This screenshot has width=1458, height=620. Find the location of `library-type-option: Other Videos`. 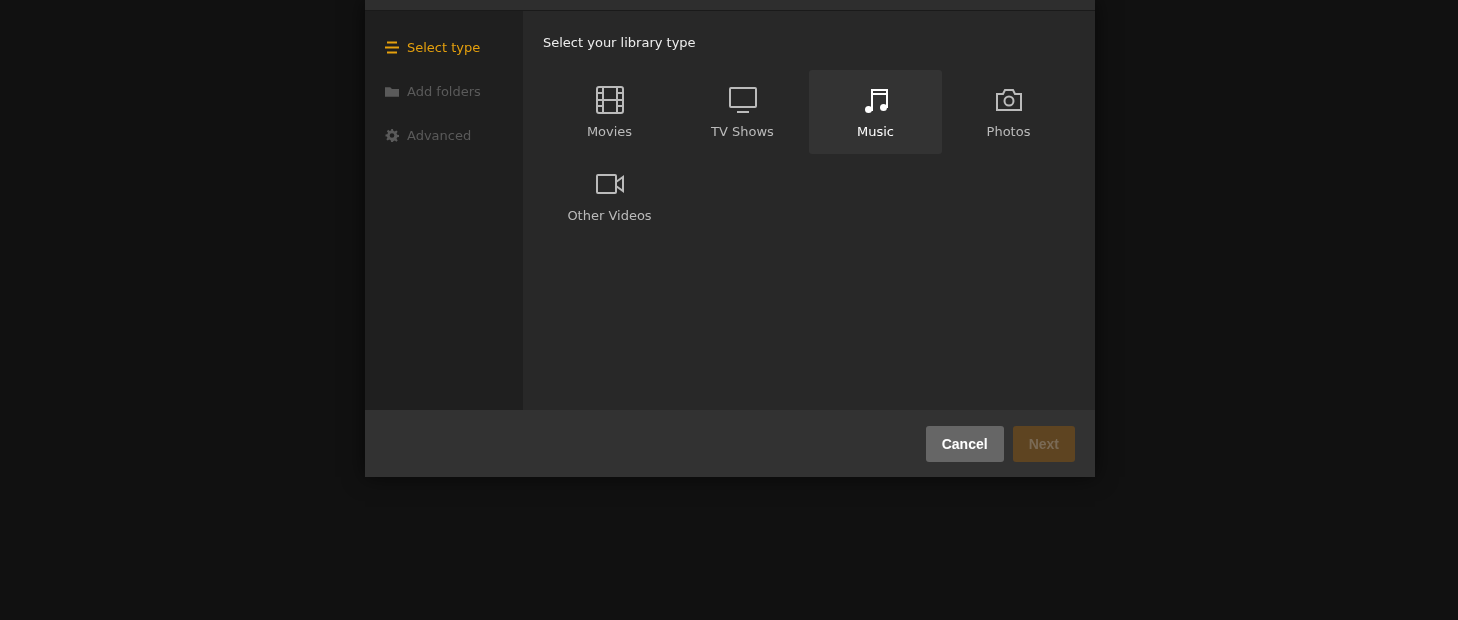

library-type-option: Other Videos is located at coordinates (609, 196).